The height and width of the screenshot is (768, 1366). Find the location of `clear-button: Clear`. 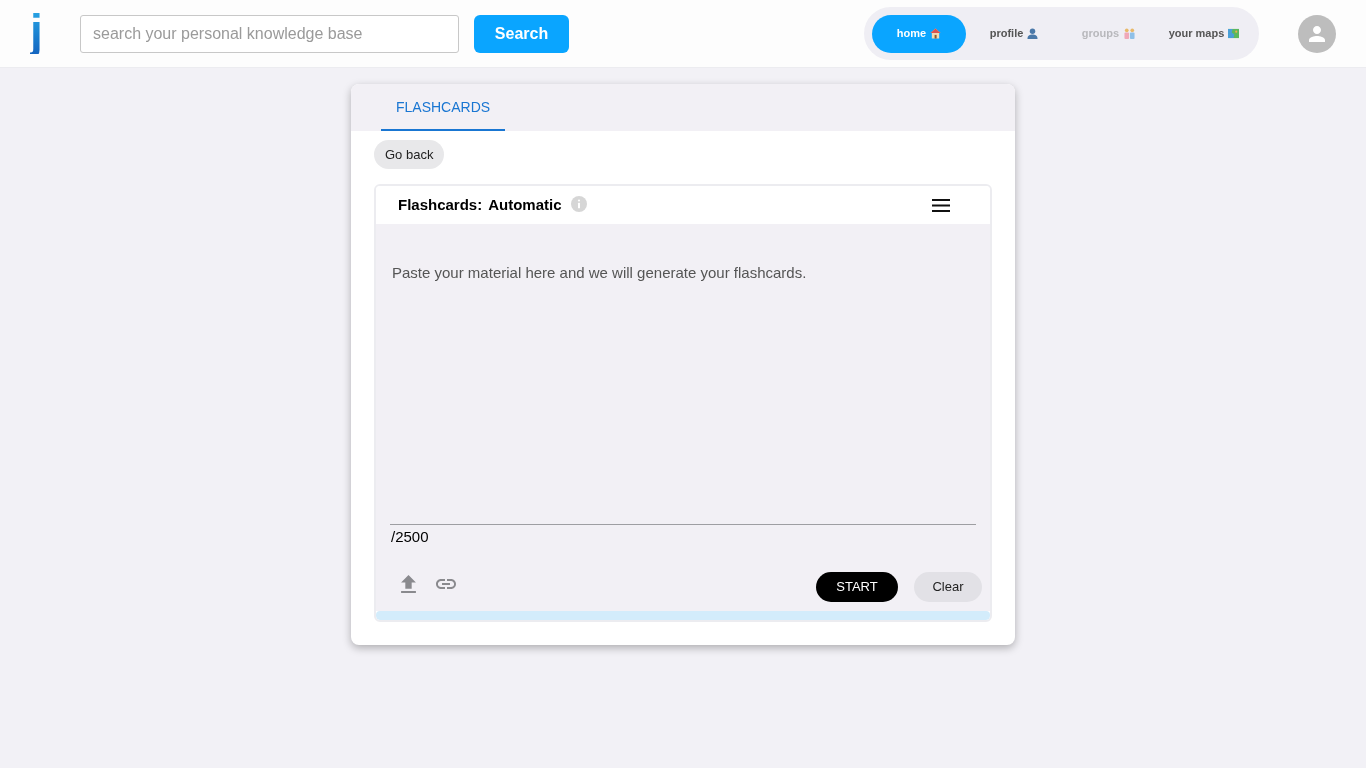

clear-button: Clear is located at coordinates (948, 587).